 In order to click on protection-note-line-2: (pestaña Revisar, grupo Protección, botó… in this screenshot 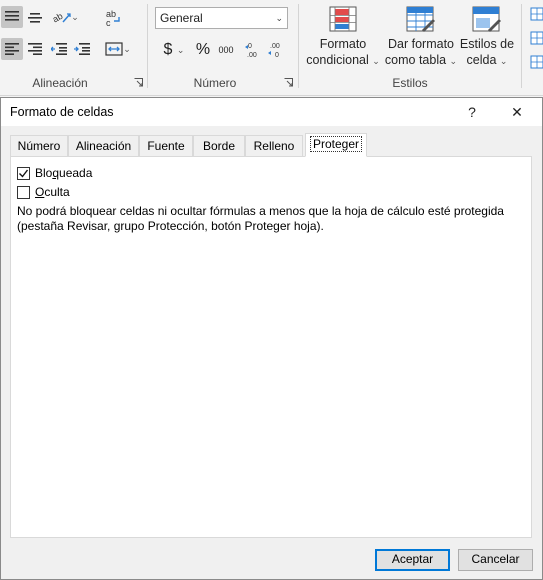, I will do `click(170, 226)`.